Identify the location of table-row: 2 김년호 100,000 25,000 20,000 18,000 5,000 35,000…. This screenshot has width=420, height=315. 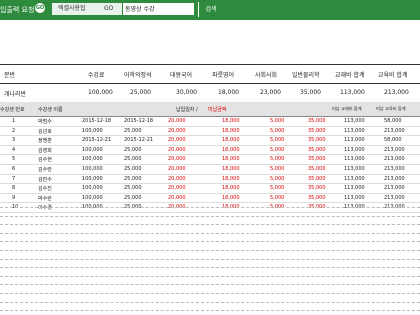
(210, 132).